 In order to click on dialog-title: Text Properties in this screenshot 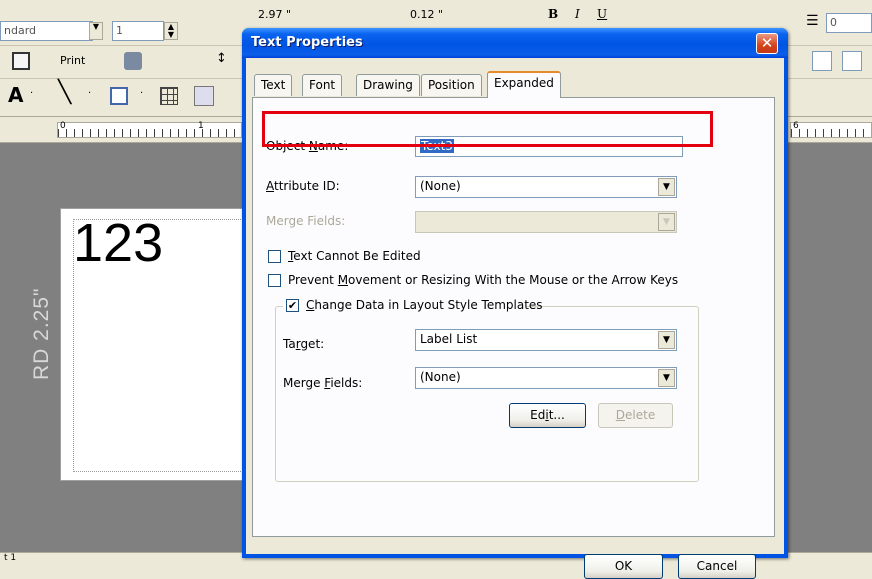, I will do `click(307, 42)`.